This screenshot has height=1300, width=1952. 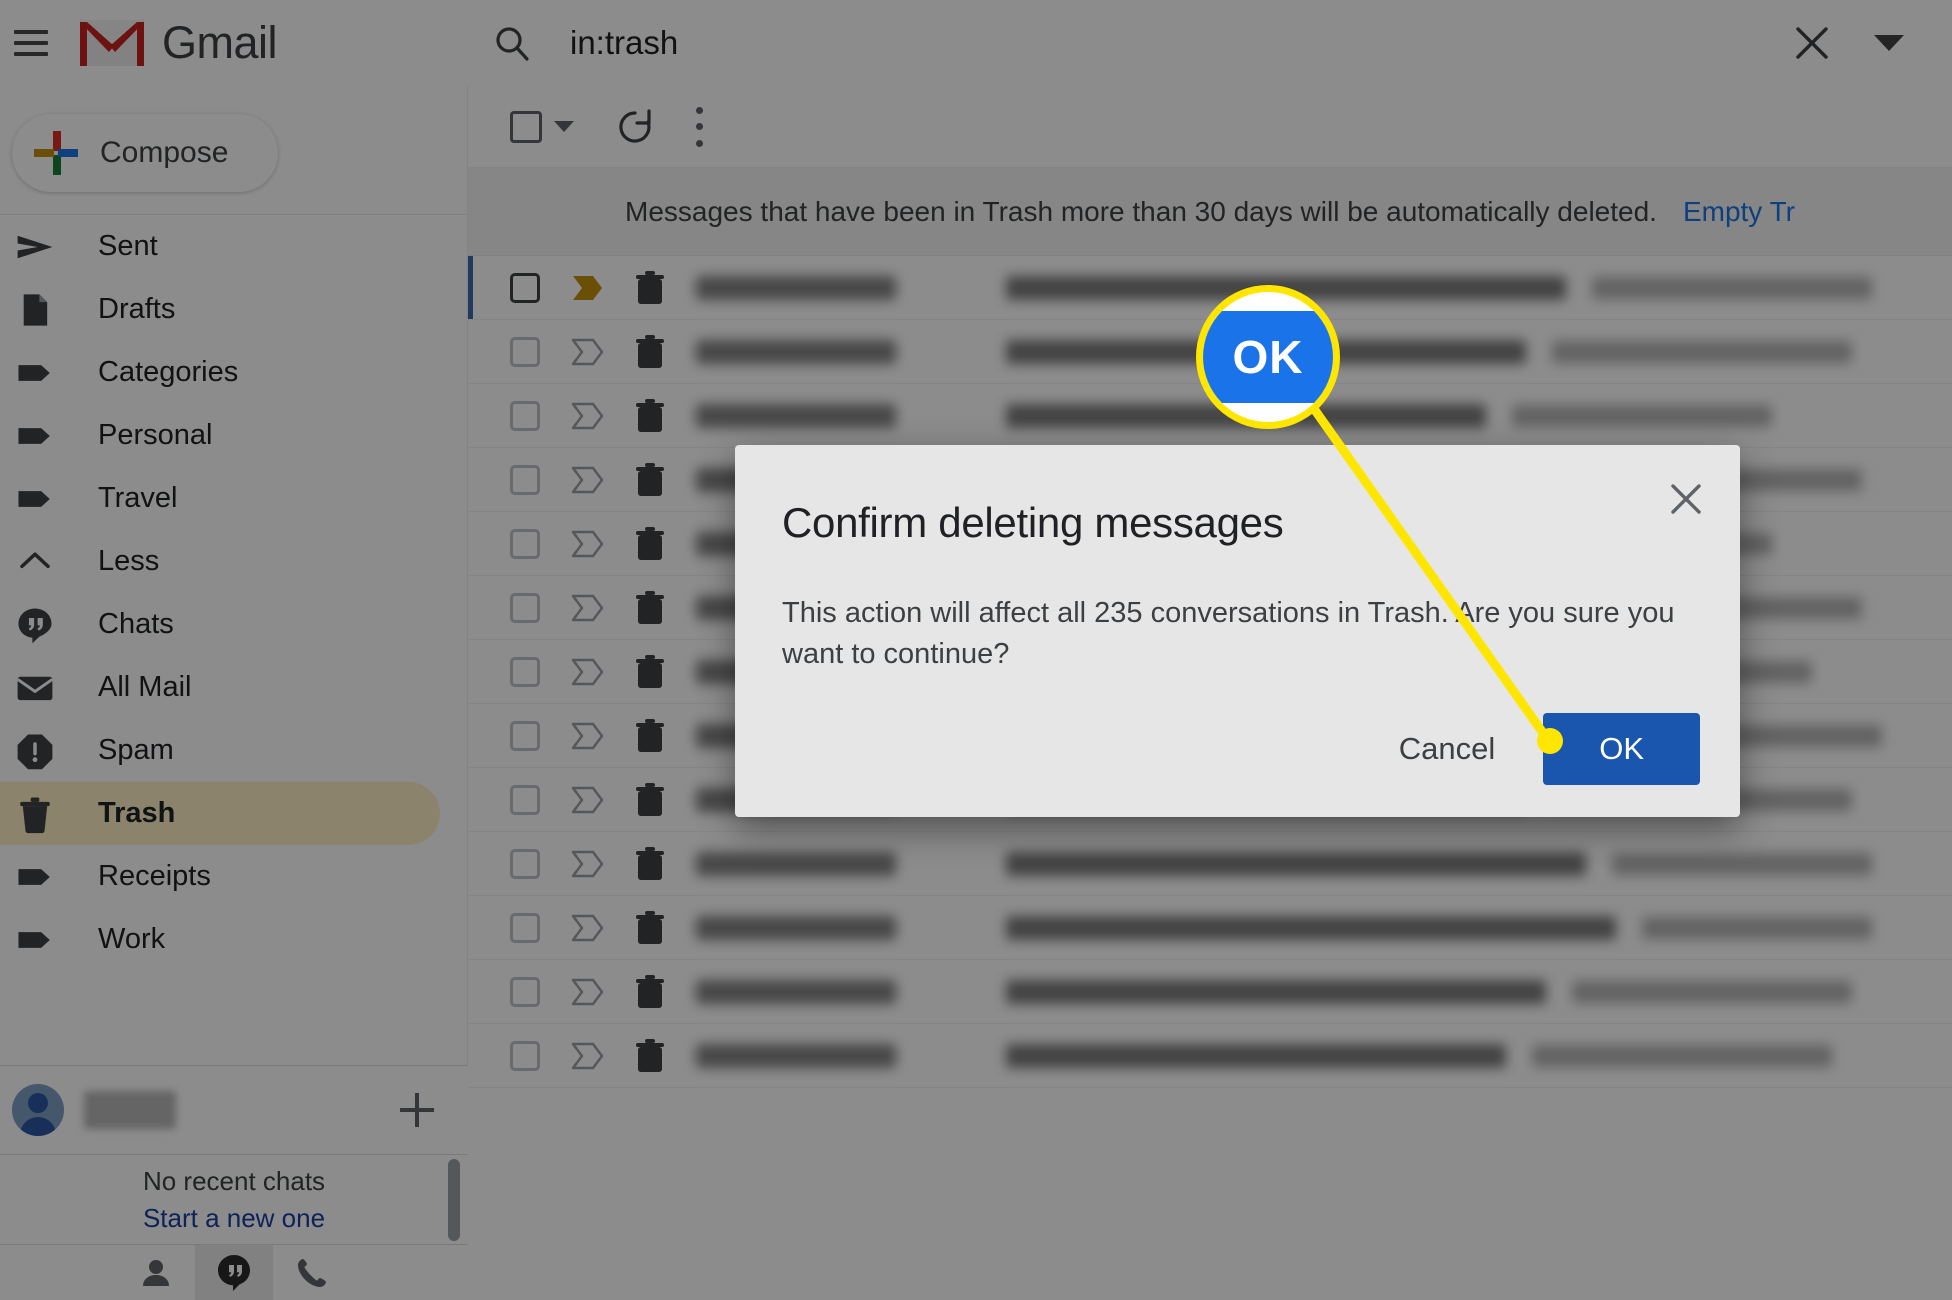 I want to click on chat-account-row, so click(x=234, y=1110).